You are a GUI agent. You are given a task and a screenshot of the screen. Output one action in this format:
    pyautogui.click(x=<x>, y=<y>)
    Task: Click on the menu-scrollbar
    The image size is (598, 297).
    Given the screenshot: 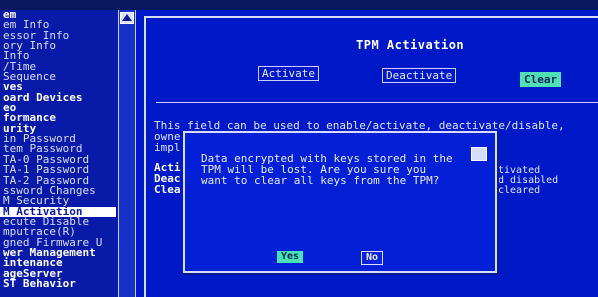 What is the action you would take?
    pyautogui.click(x=127, y=153)
    